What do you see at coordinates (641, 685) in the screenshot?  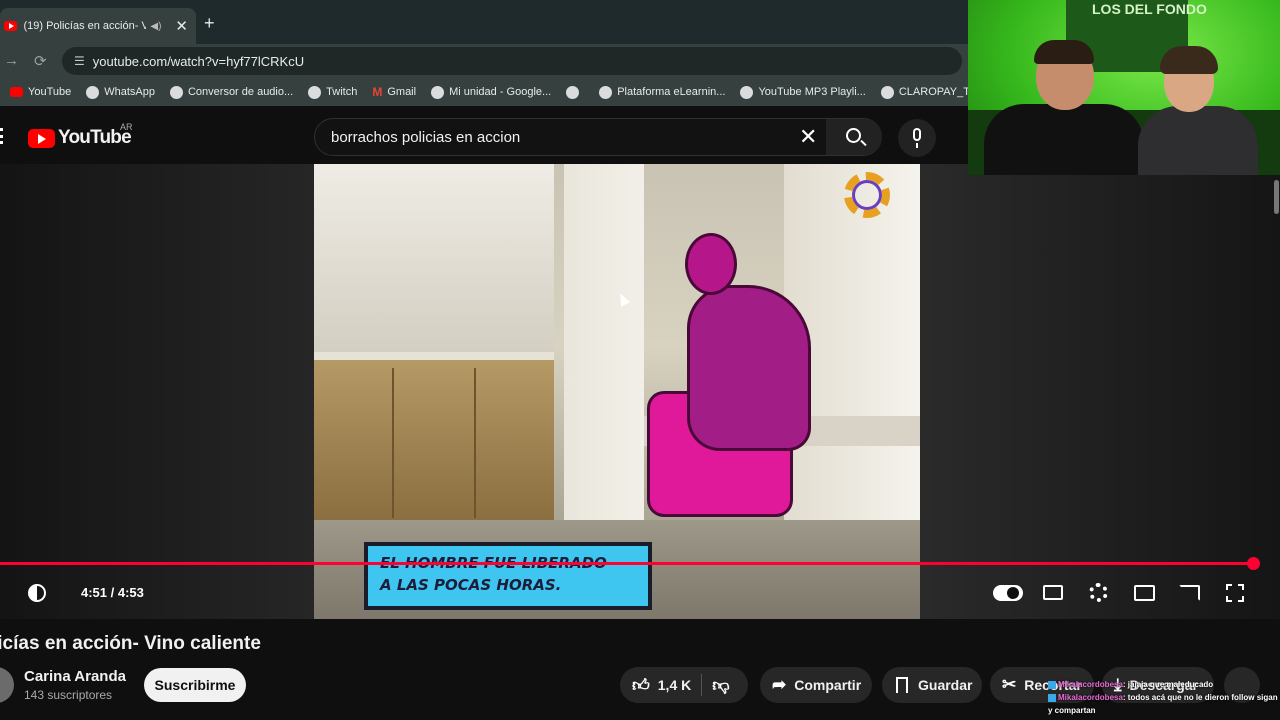 I see `thumbs-up-icon: 👍︎` at bounding box center [641, 685].